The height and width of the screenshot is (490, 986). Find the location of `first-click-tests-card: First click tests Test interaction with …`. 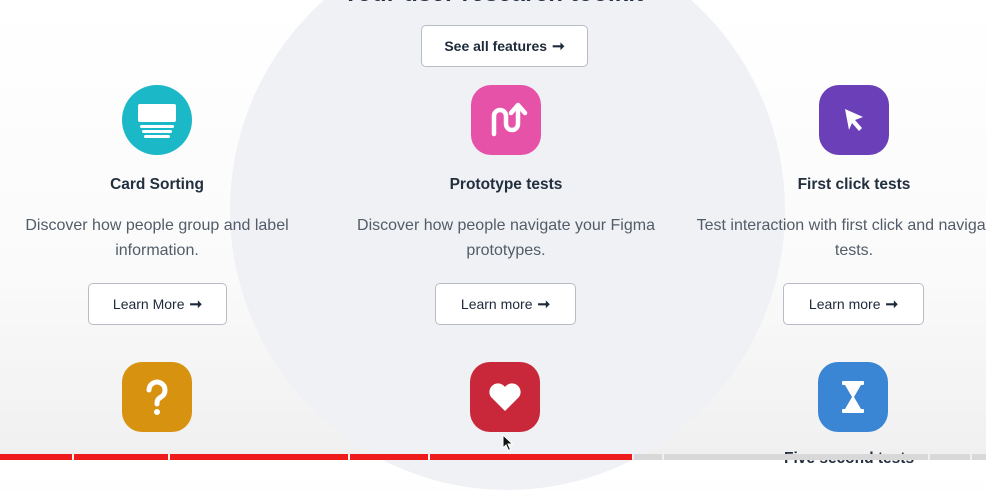

first-click-tests-card: First click tests Test interaction with … is located at coordinates (835, 174).